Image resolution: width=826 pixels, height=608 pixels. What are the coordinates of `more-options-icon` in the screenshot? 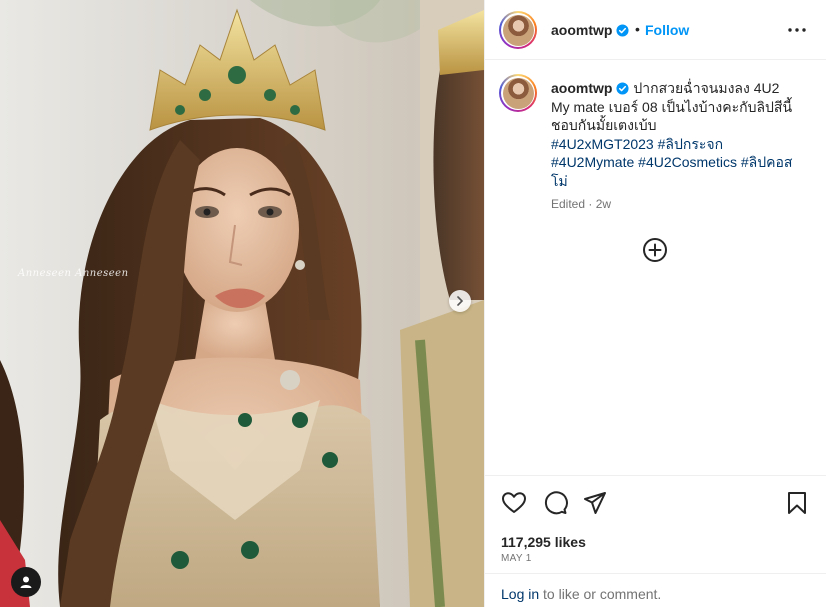 It's located at (797, 30).